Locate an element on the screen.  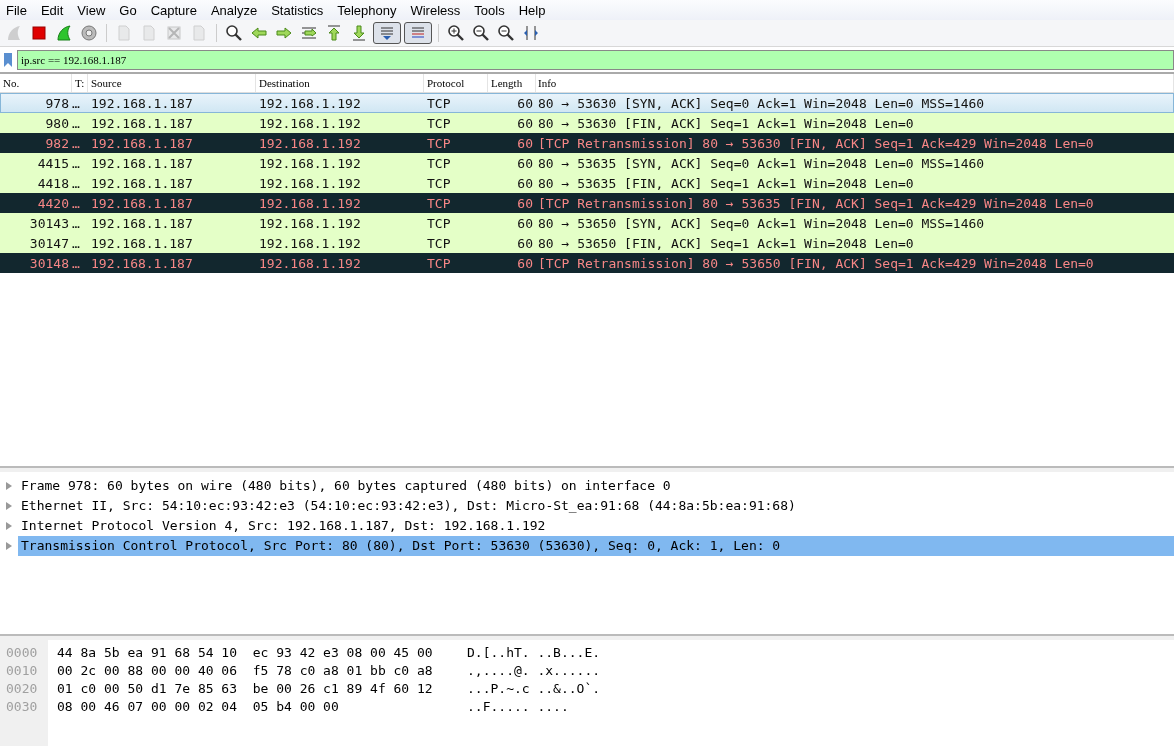
menu-item: Analyze is located at coordinates (235, 10).